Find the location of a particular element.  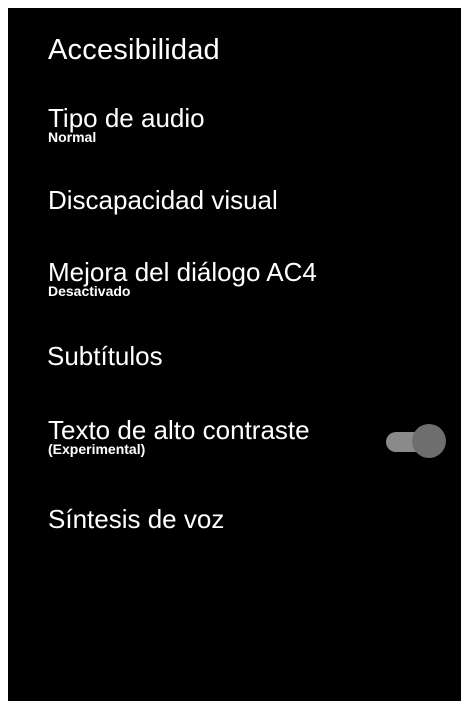

menu-item-label: Tipo de audio is located at coordinates (126, 118).